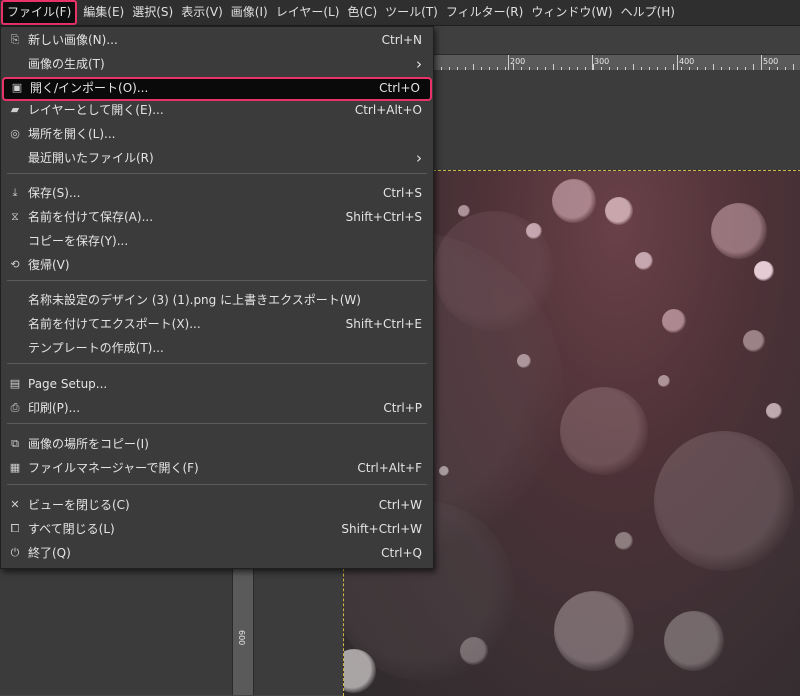 This screenshot has height=696, width=800. I want to click on menu-file: ファイル(F), so click(39, 12).